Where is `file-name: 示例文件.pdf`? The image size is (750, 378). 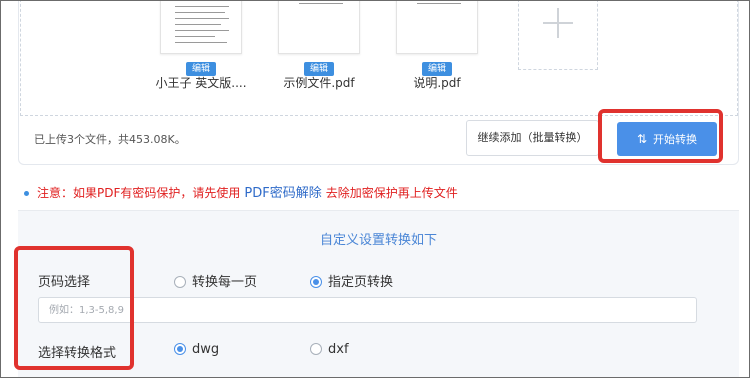 file-name: 示例文件.pdf is located at coordinates (319, 83).